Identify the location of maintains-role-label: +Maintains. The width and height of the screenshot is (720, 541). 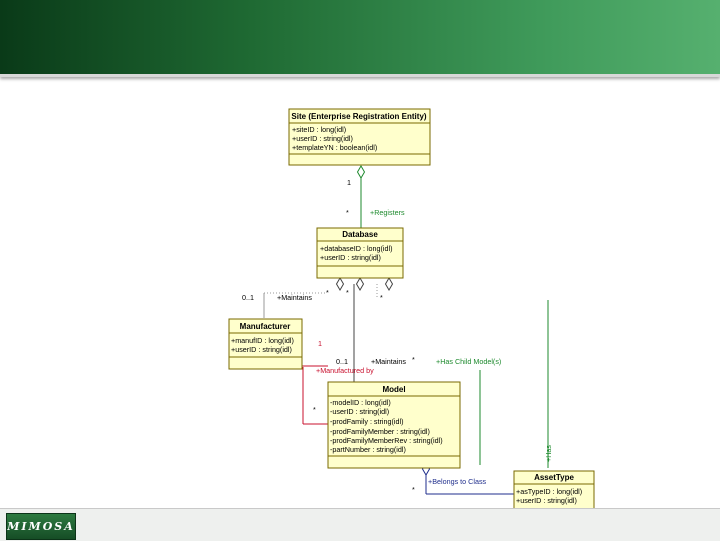
(294, 297).